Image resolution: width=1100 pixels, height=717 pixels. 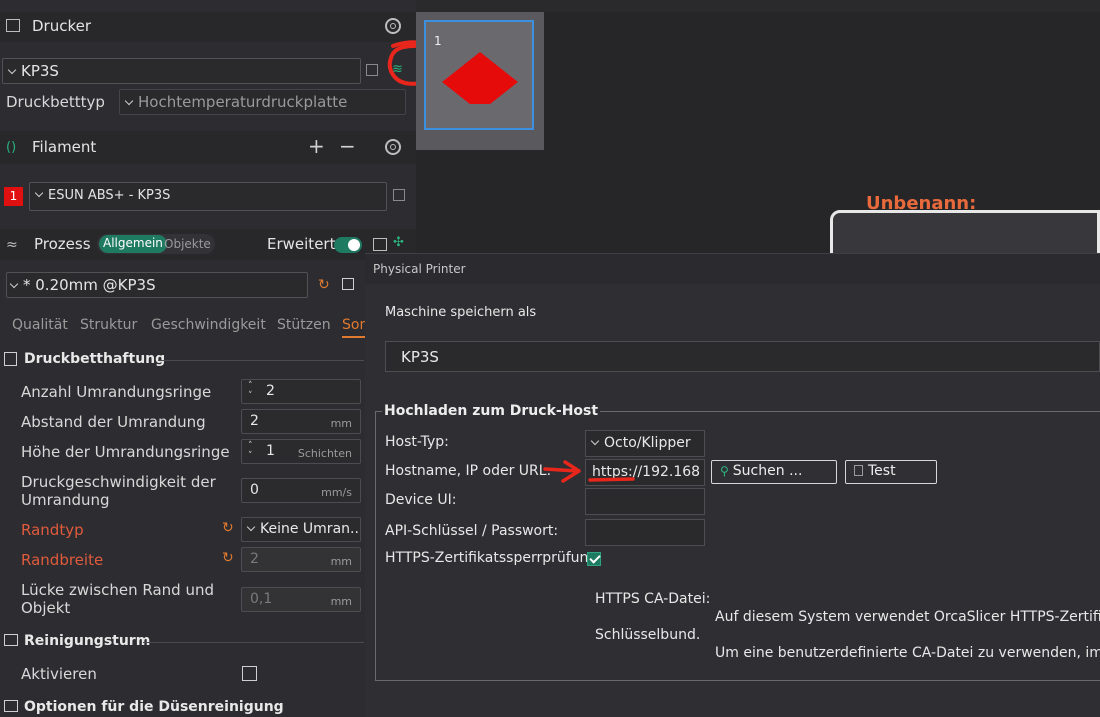 I want to click on brim-loops-value: 2, so click(x=270, y=391).